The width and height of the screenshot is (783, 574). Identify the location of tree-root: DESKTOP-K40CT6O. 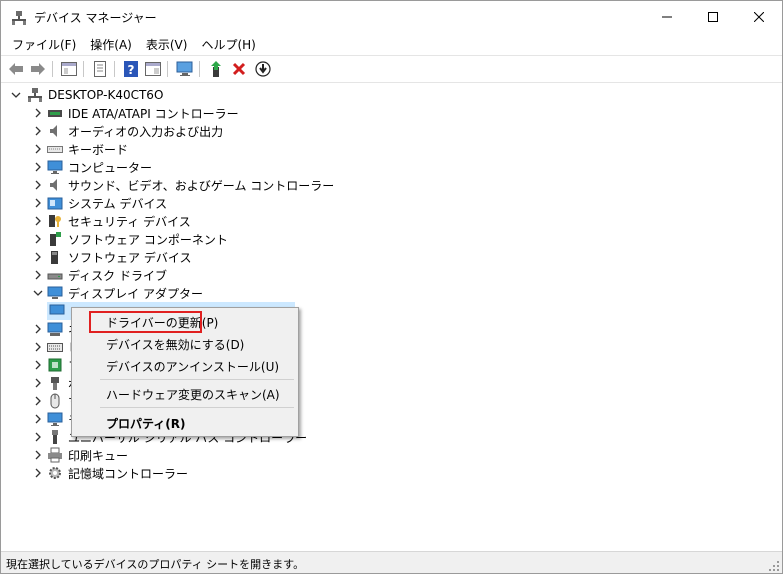
(87, 95).